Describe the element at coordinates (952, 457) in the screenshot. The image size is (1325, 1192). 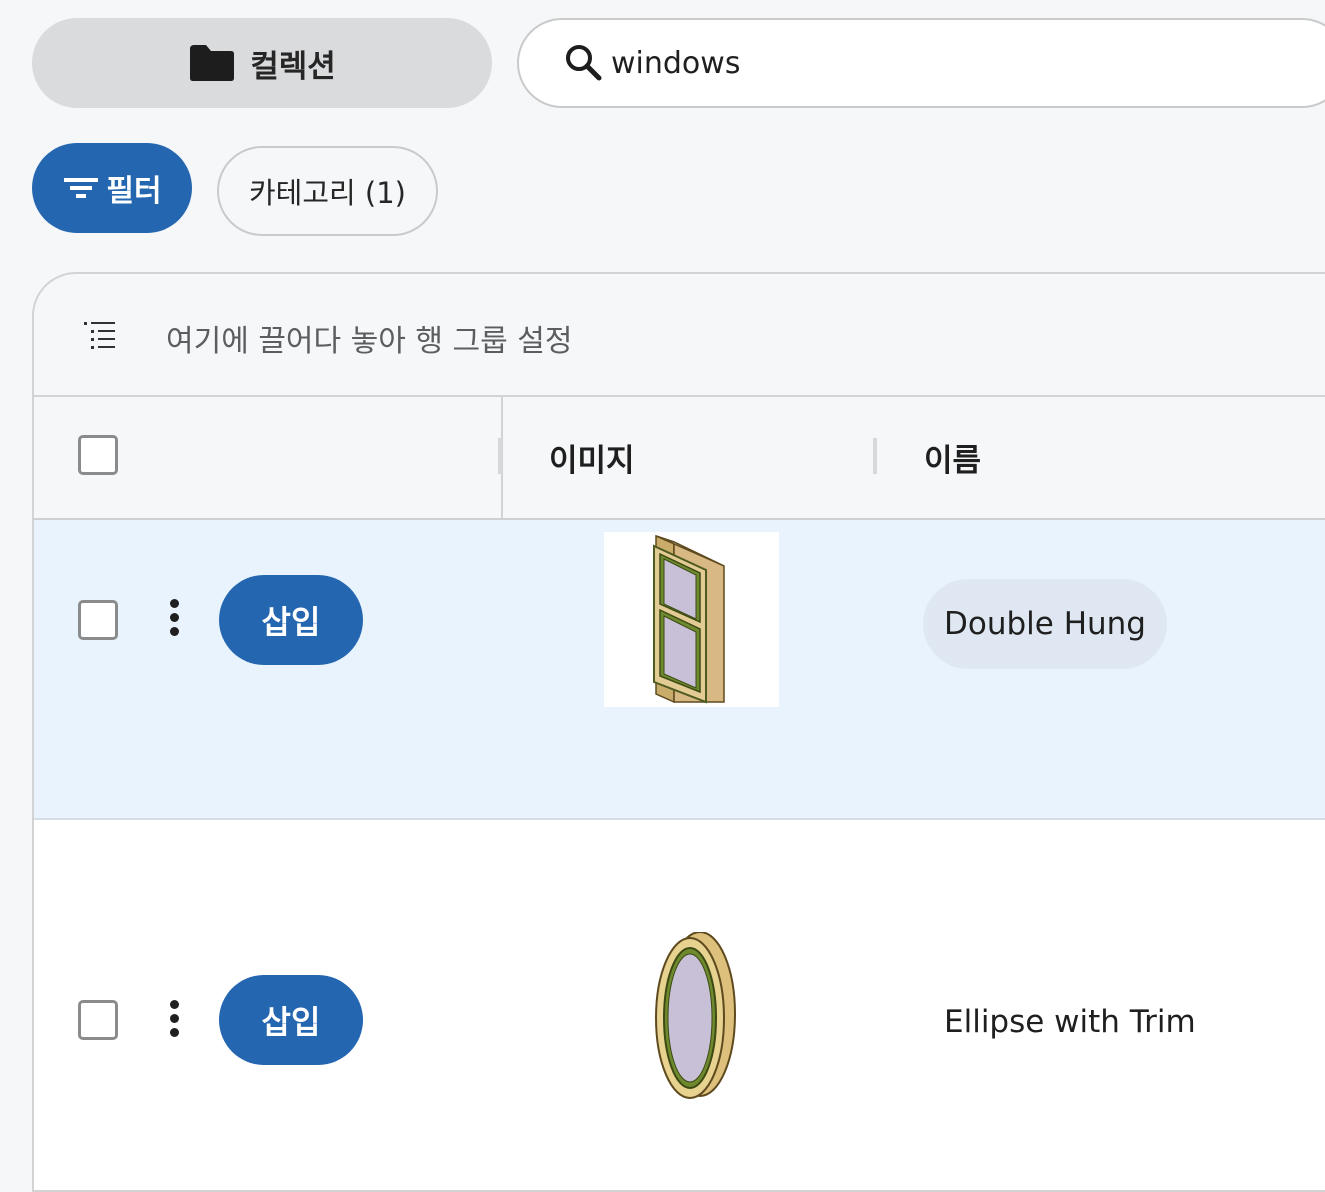
I see `column-header-name: 이름` at that location.